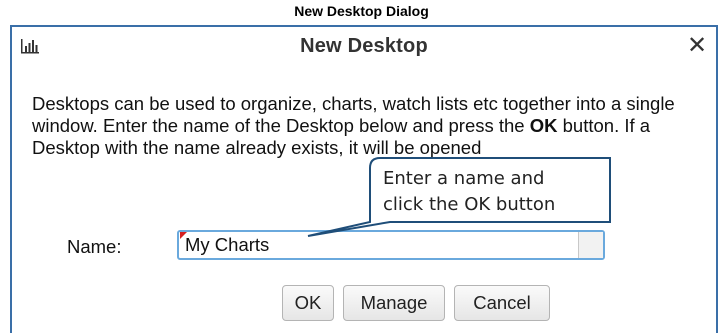 This screenshot has width=723, height=333. I want to click on callout-line-1: Enter a name and, so click(464, 178).